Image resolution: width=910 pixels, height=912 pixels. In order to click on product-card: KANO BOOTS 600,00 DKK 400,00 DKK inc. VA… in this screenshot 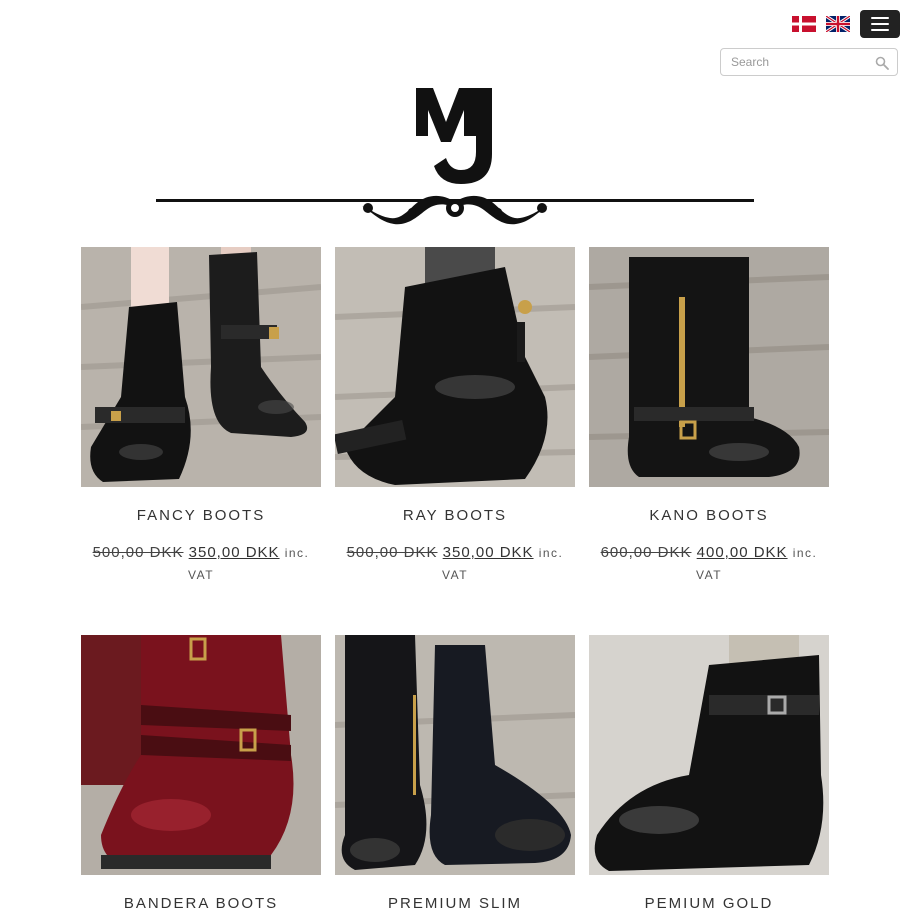, I will do `click(709, 416)`.